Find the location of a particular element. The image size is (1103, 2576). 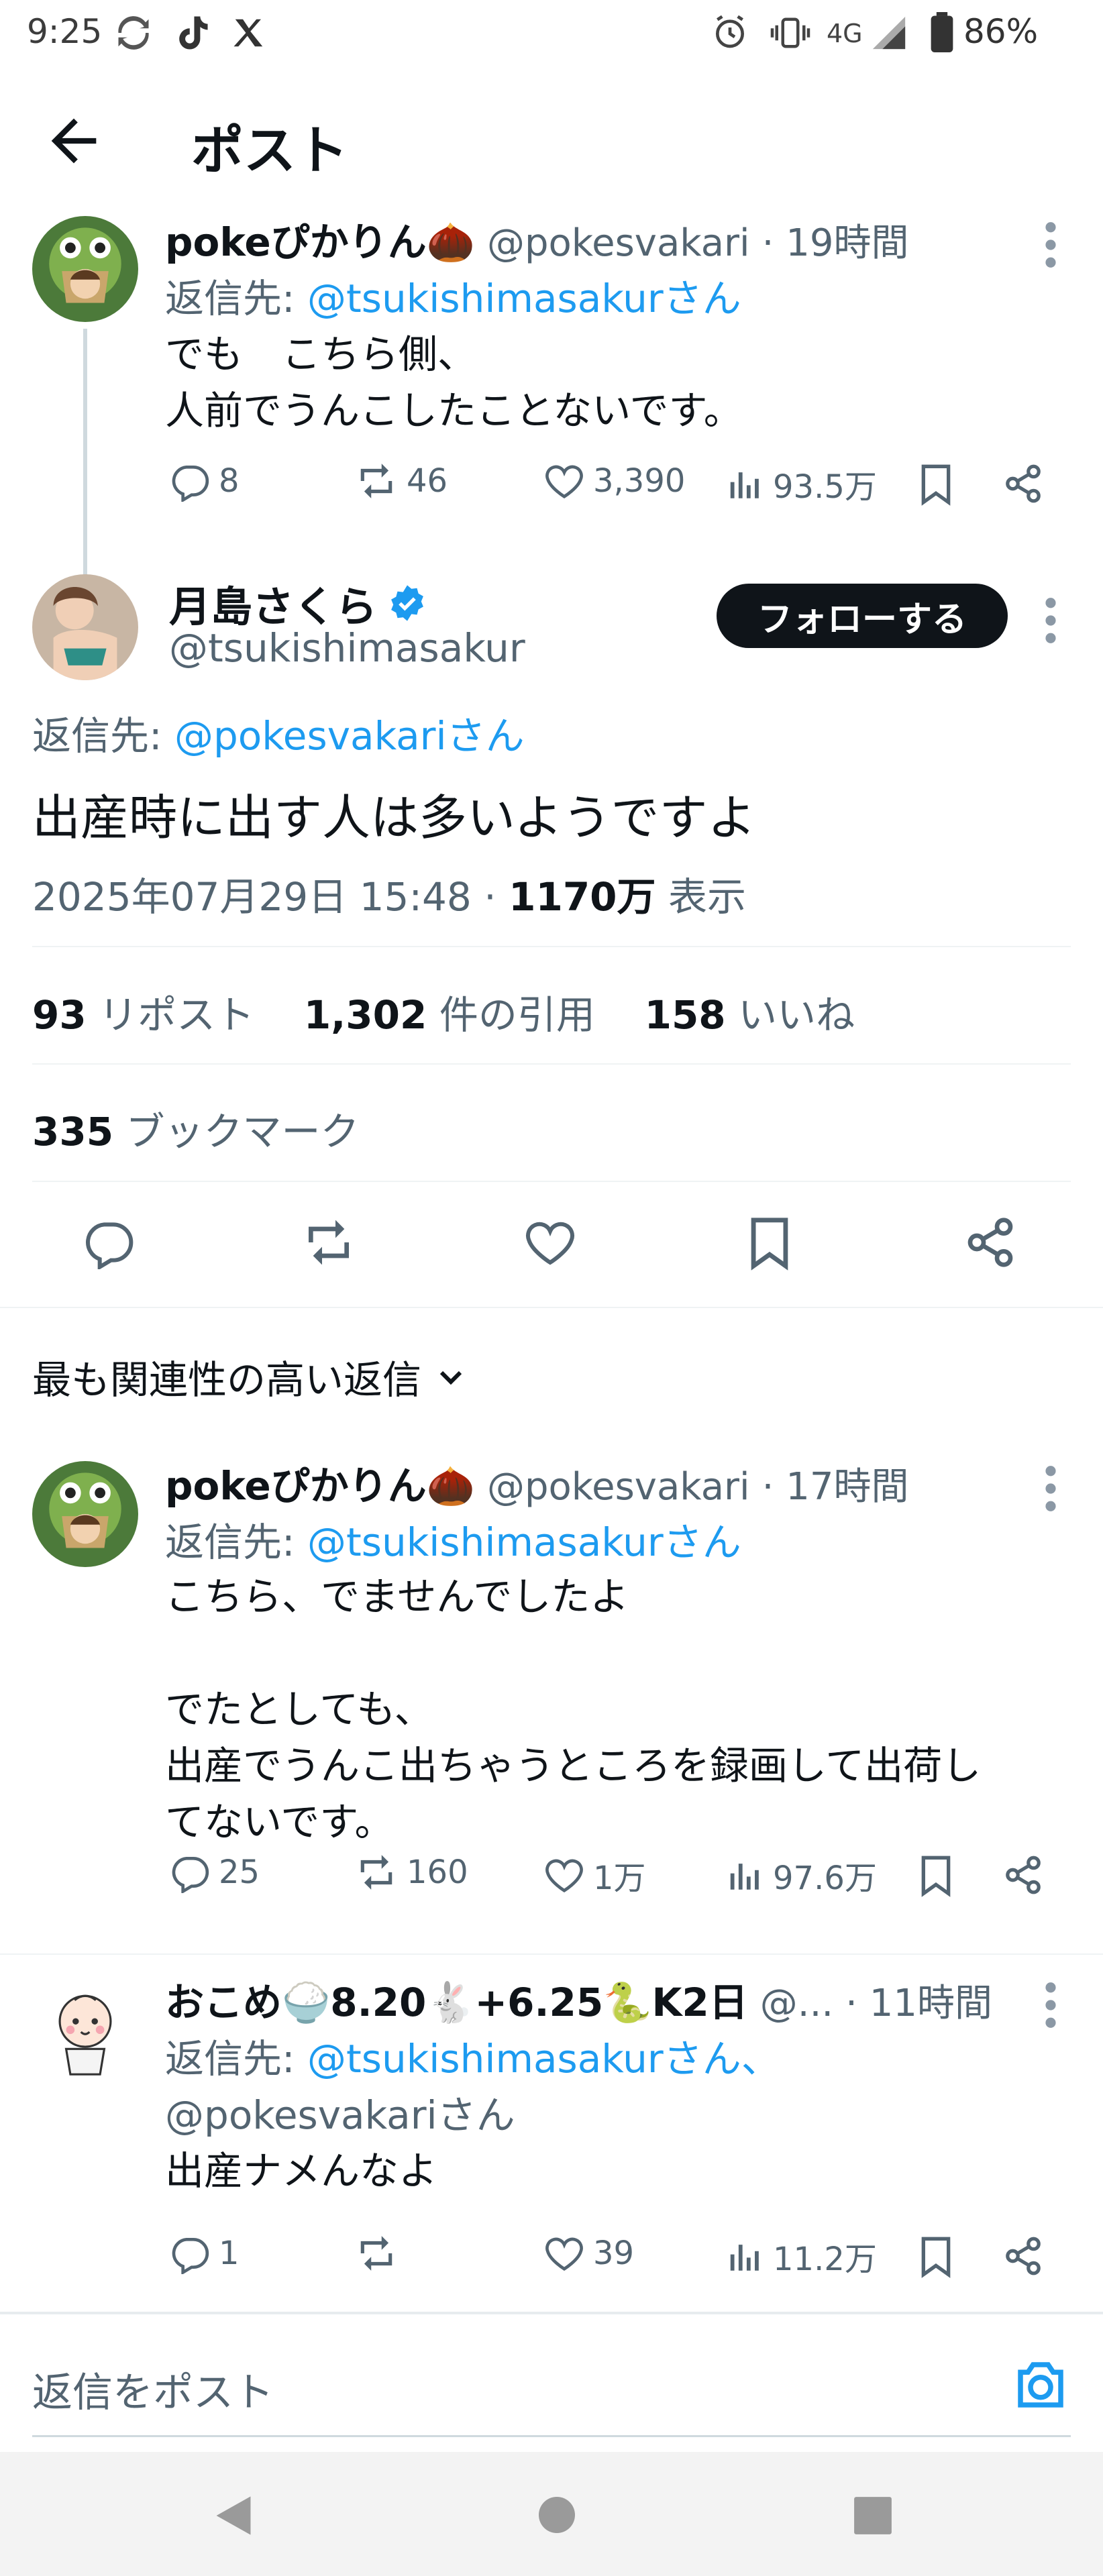

top-app-bar: ポスト is located at coordinates (551, 141).